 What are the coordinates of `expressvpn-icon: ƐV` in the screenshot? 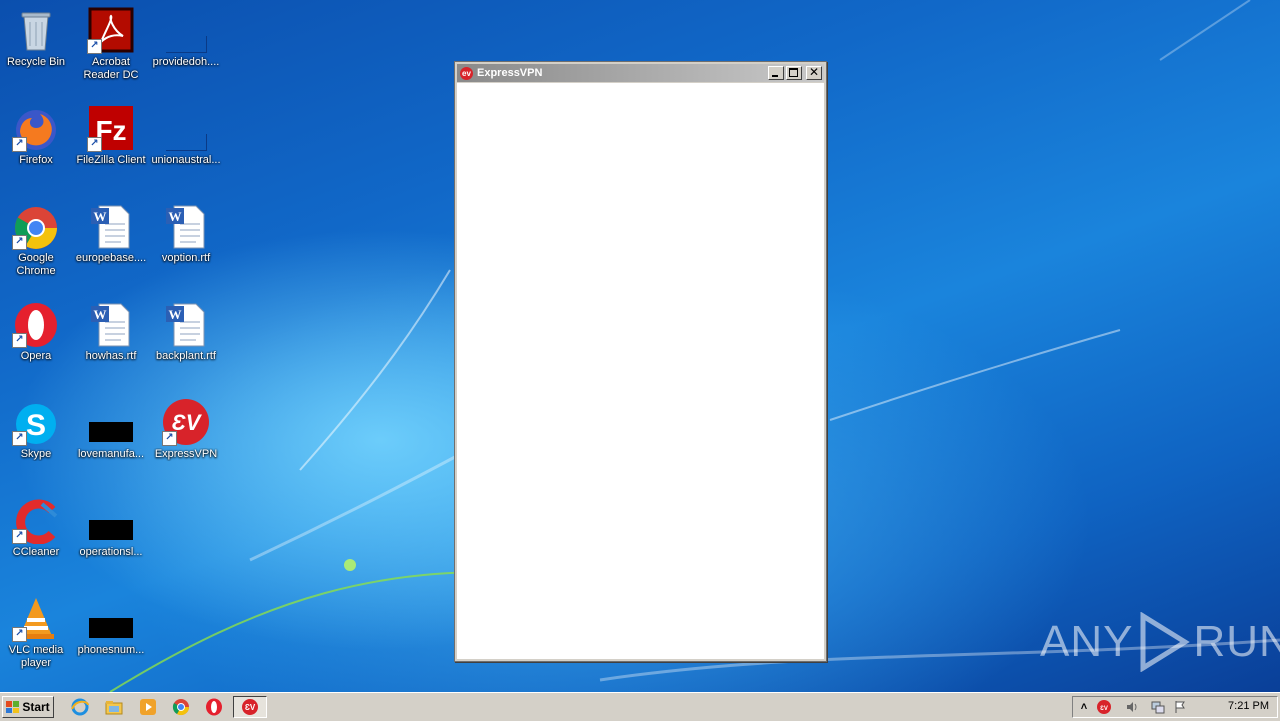 It's located at (250, 707).